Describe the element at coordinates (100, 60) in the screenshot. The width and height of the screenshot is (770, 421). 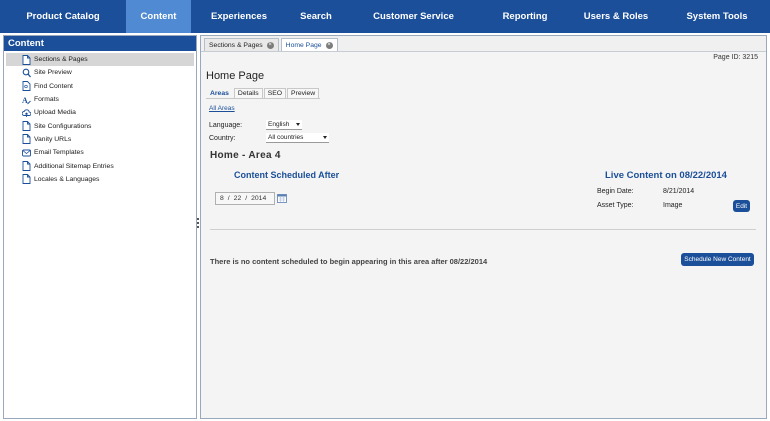
I see `sidebar-item-sections-pages: Sections & Pages` at that location.